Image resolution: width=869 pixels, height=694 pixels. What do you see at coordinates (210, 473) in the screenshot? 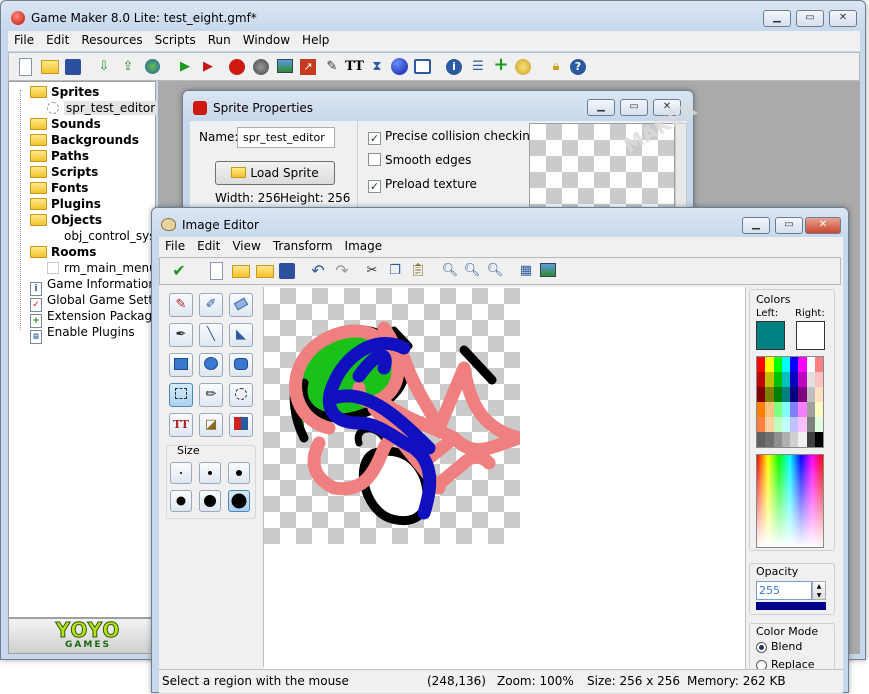
I see `size-2-button` at bounding box center [210, 473].